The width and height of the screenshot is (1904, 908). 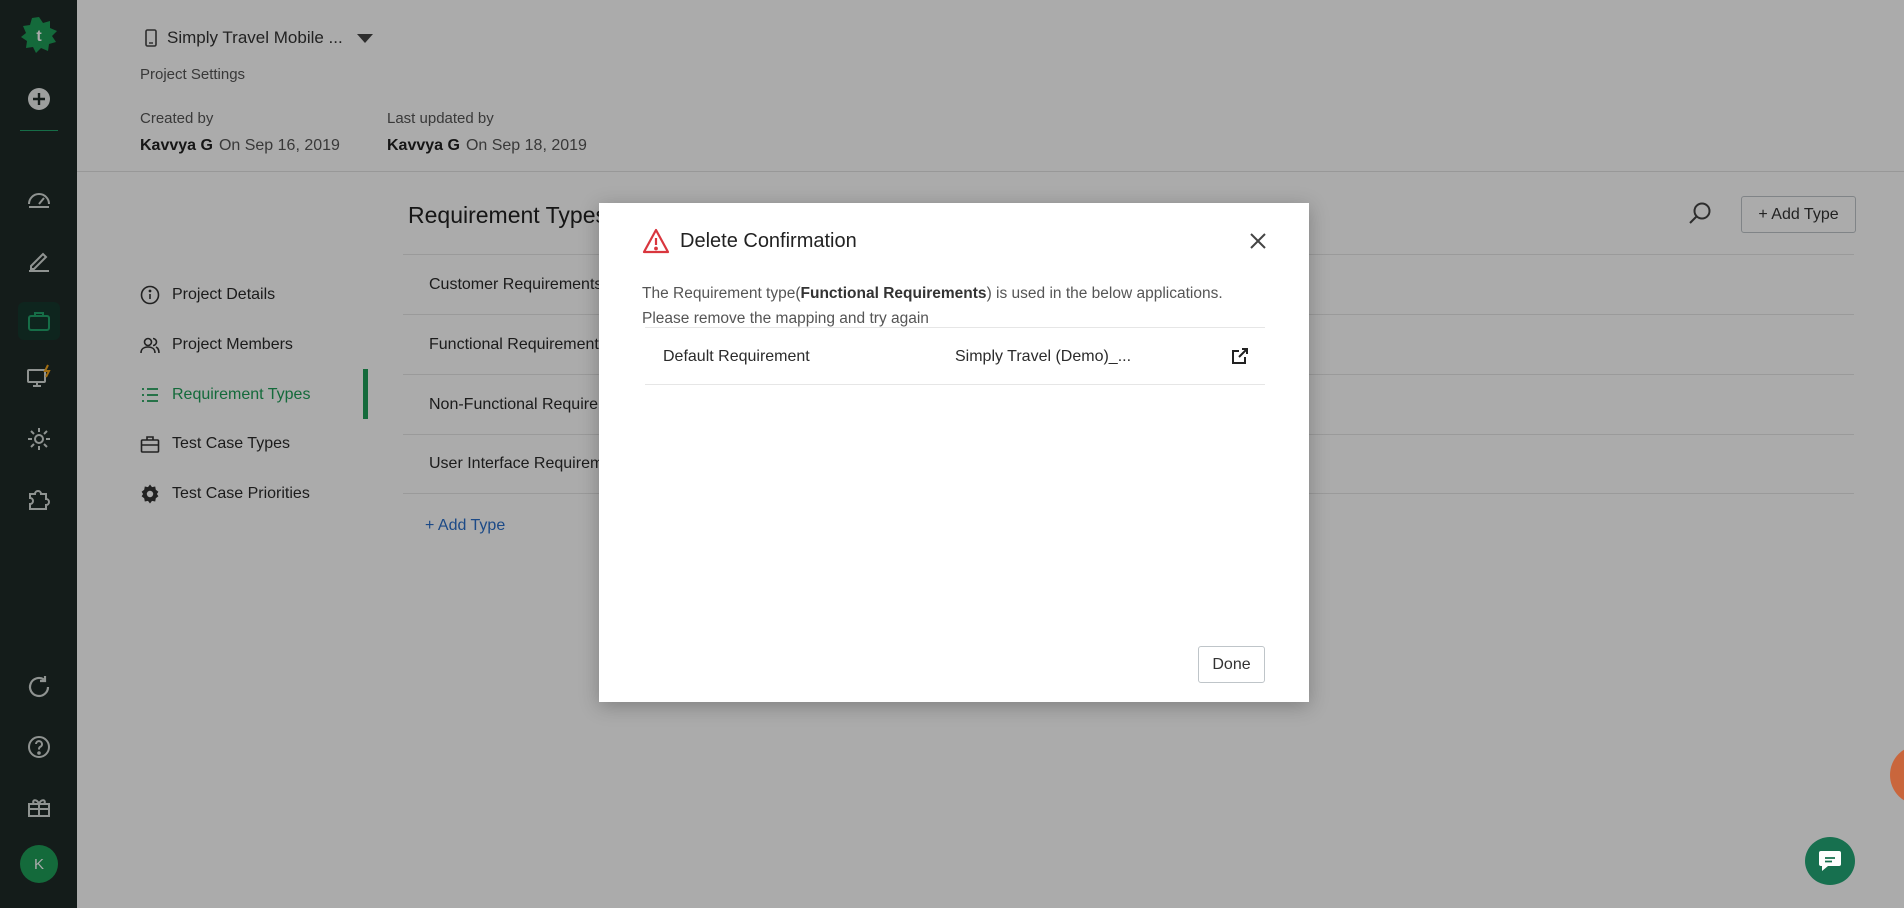 What do you see at coordinates (768, 240) in the screenshot?
I see `dialog-title-text: Delete Confirmation` at bounding box center [768, 240].